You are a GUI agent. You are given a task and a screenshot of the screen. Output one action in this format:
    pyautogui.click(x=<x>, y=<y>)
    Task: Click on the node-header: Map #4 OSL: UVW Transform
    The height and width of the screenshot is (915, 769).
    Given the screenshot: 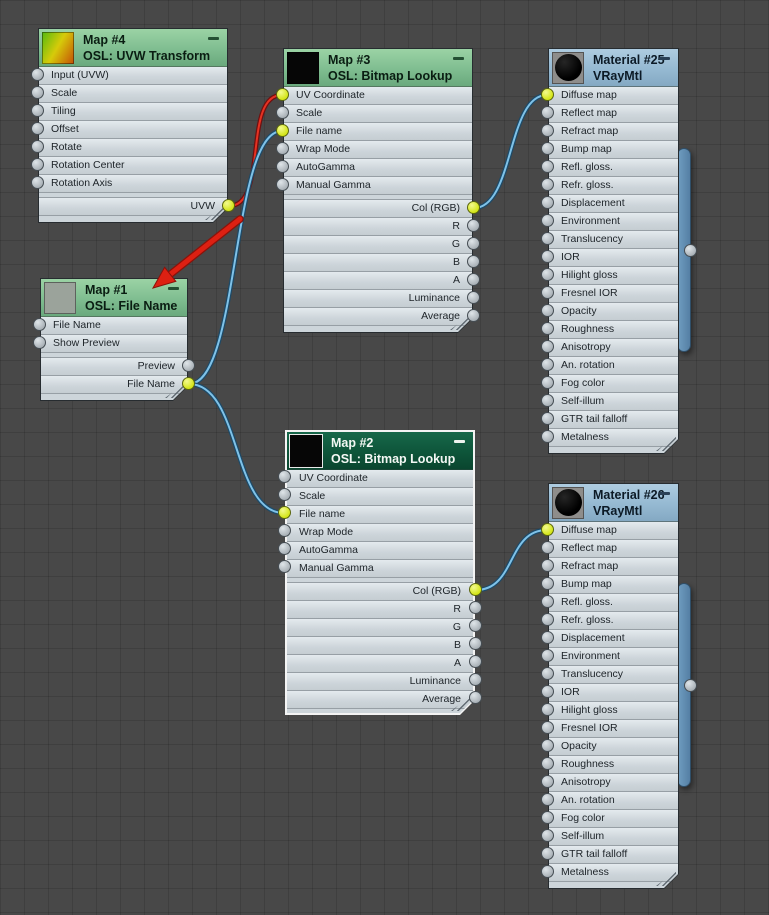 What is the action you would take?
    pyautogui.click(x=133, y=48)
    